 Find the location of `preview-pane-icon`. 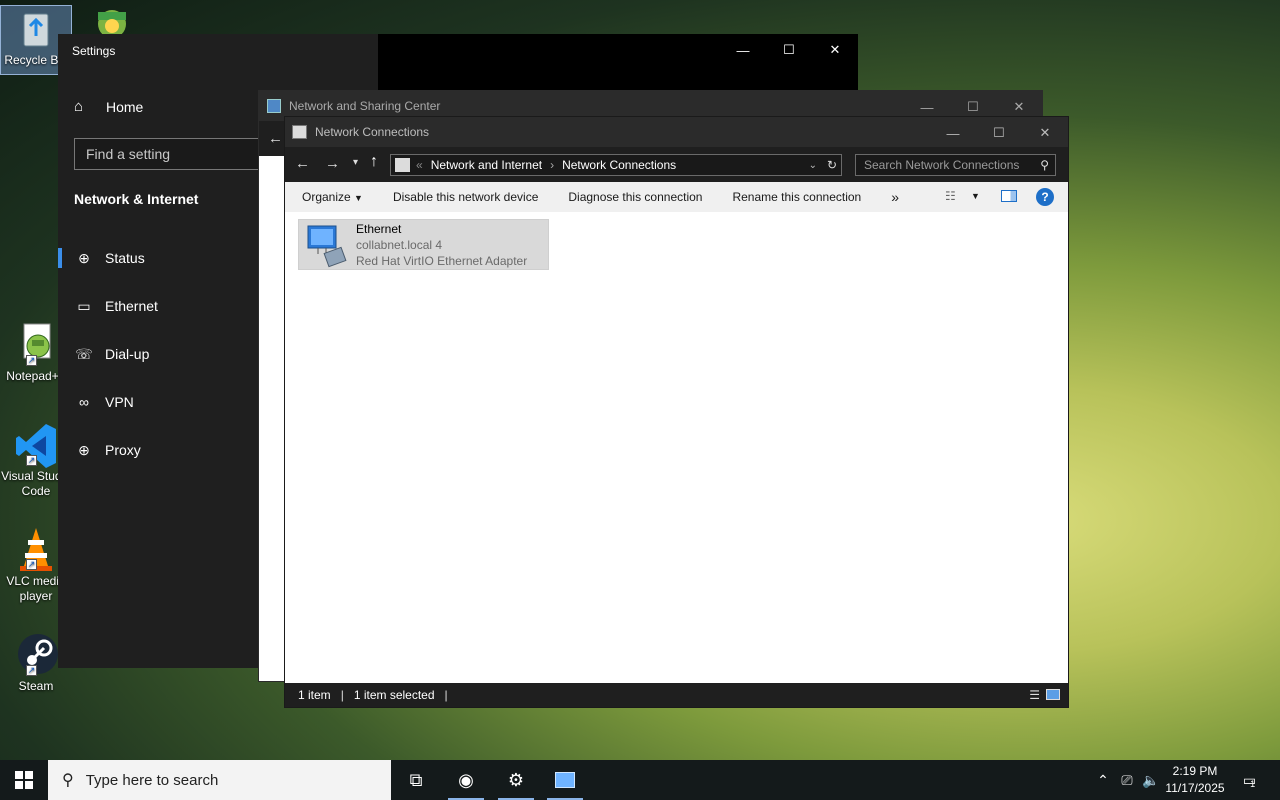

preview-pane-icon is located at coordinates (1009, 196).